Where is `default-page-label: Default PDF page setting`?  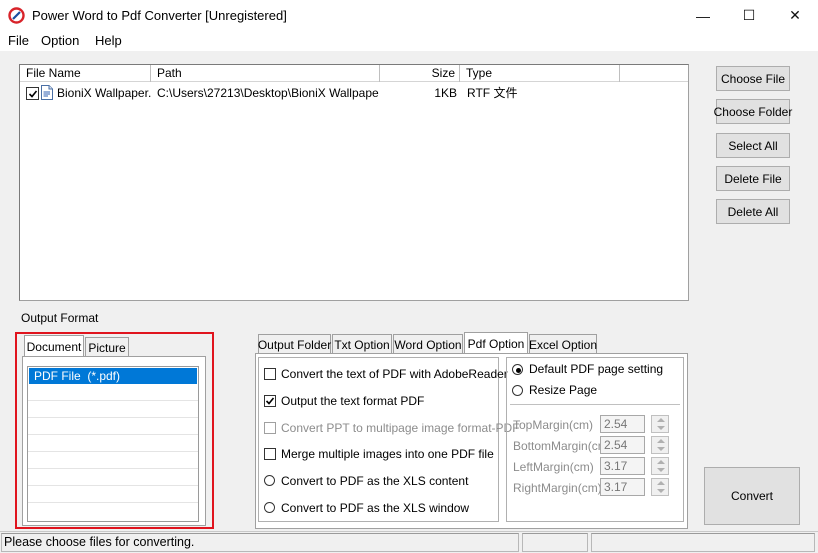 default-page-label: Default PDF page setting is located at coordinates (596, 369).